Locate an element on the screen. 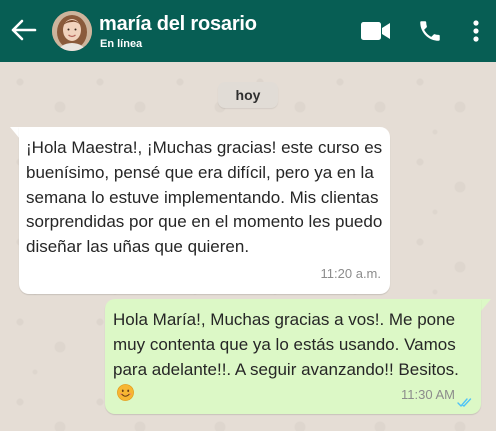 The height and width of the screenshot is (431, 496). contact-name: maría del rosario is located at coordinates (178, 24).